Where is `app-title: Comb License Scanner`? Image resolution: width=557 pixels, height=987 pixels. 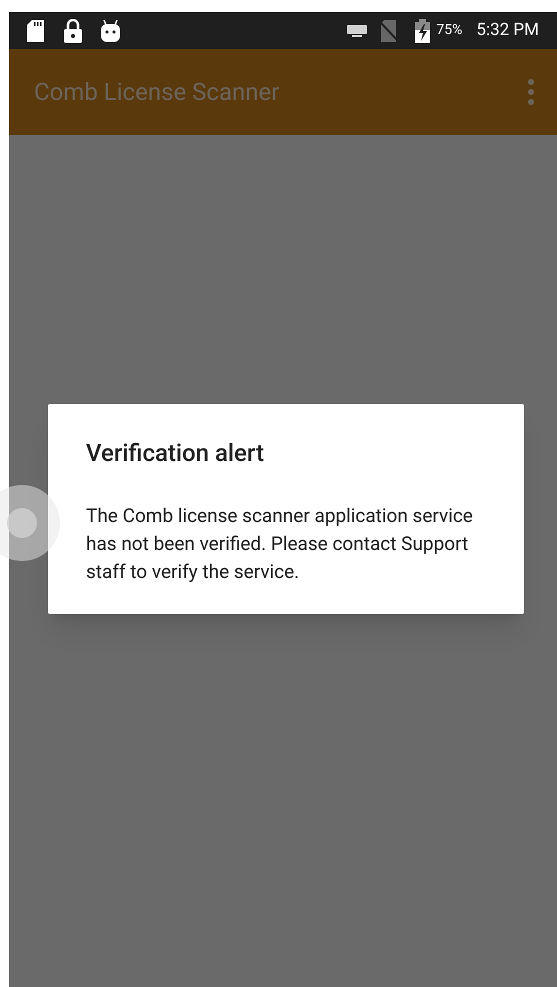 app-title: Comb License Scanner is located at coordinates (157, 92).